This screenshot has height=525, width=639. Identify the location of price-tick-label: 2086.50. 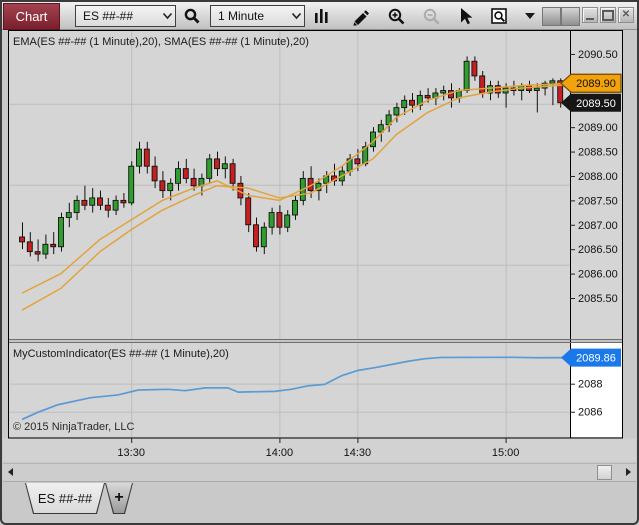
(598, 250).